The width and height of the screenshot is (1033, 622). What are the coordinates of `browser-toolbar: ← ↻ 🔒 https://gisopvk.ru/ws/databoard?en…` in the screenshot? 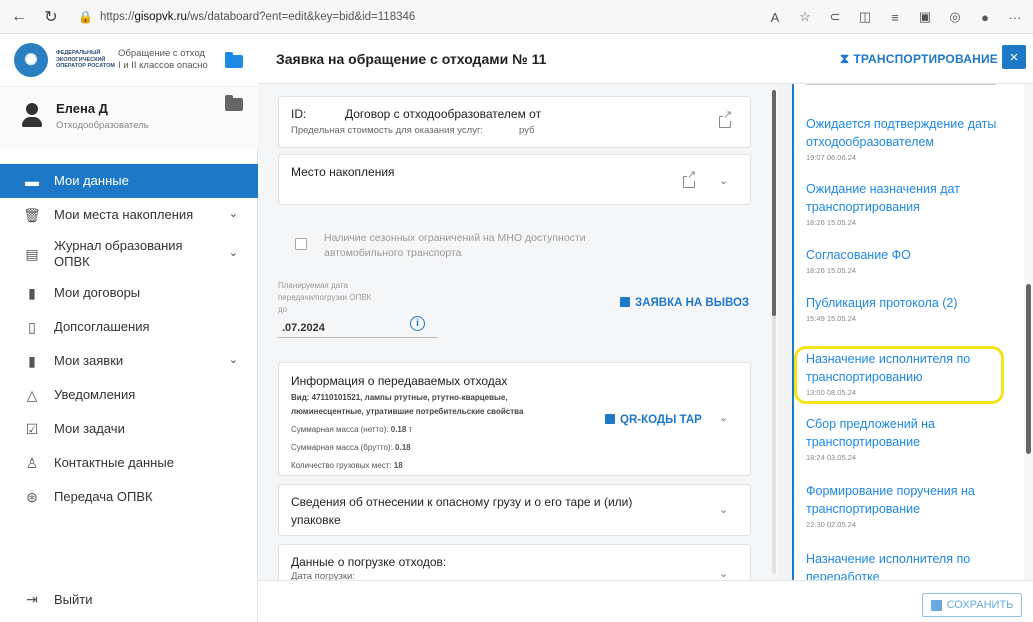 It's located at (516, 17).